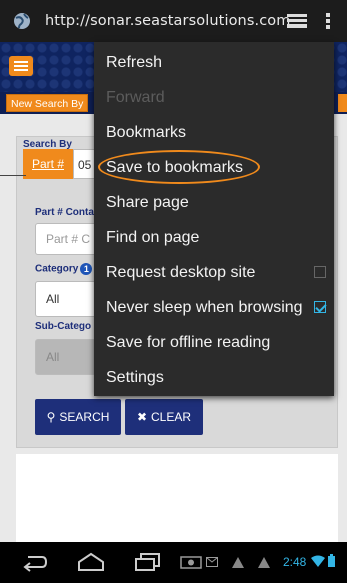 The image size is (347, 583). Describe the element at coordinates (214, 202) in the screenshot. I see `menu-item-share-page: Share page` at that location.